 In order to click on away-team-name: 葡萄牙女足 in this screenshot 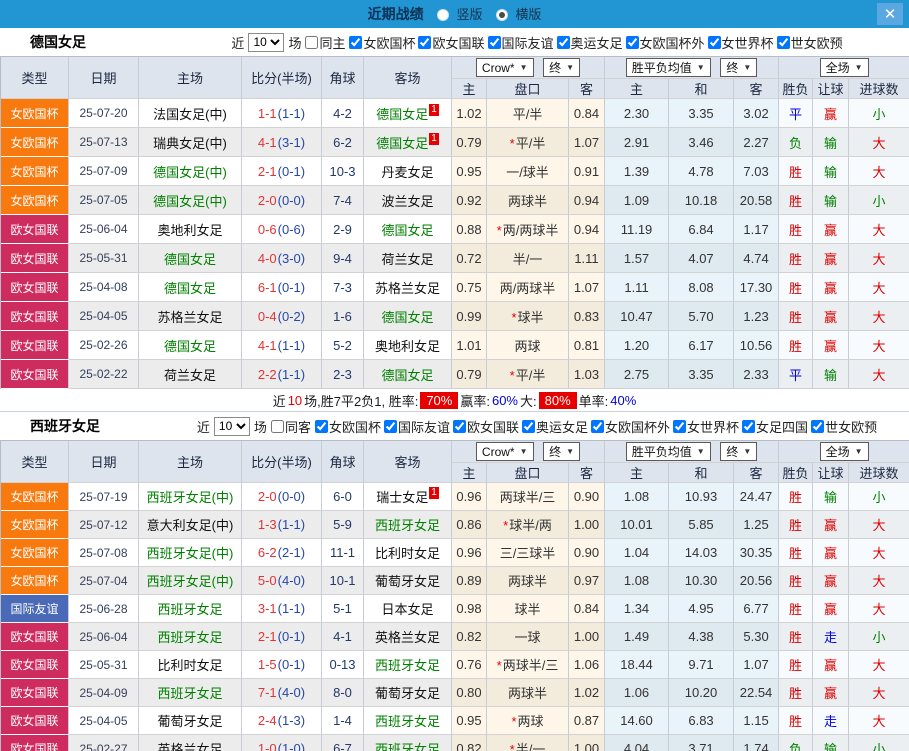, I will do `click(407, 581)`.